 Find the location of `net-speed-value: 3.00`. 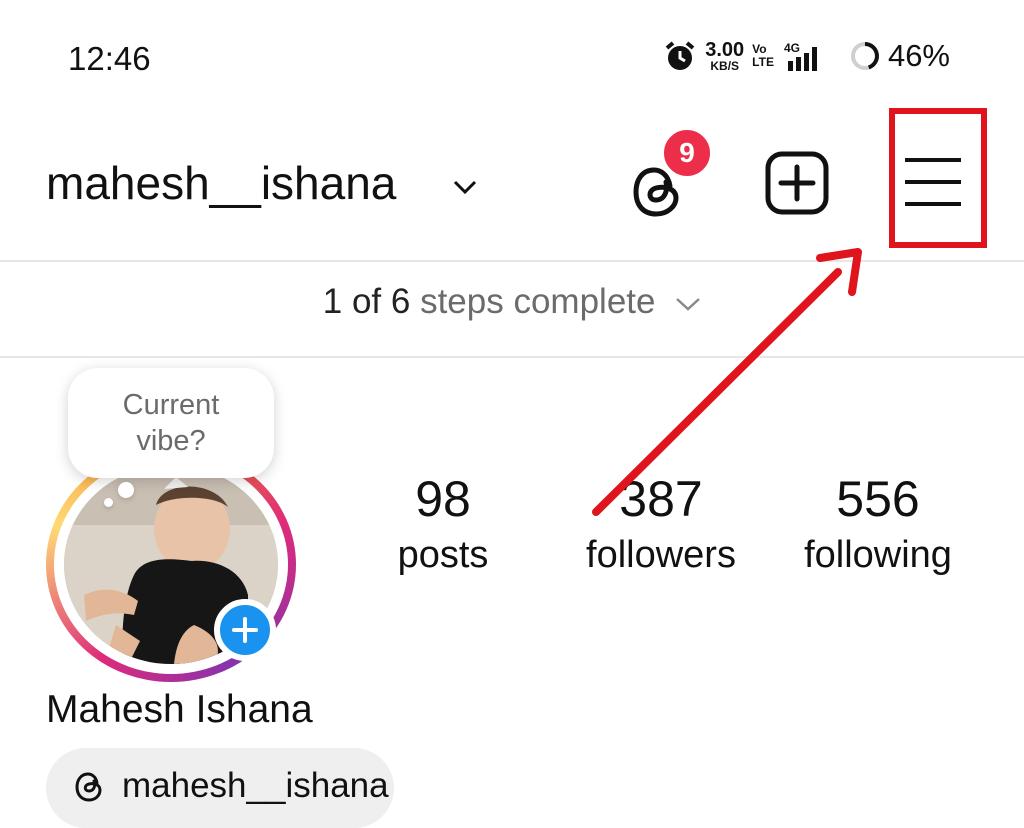

net-speed-value: 3.00 is located at coordinates (725, 50).